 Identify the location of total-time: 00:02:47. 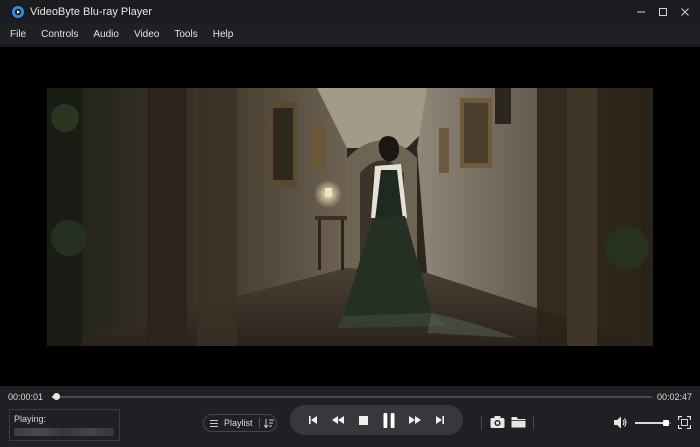
(674, 397).